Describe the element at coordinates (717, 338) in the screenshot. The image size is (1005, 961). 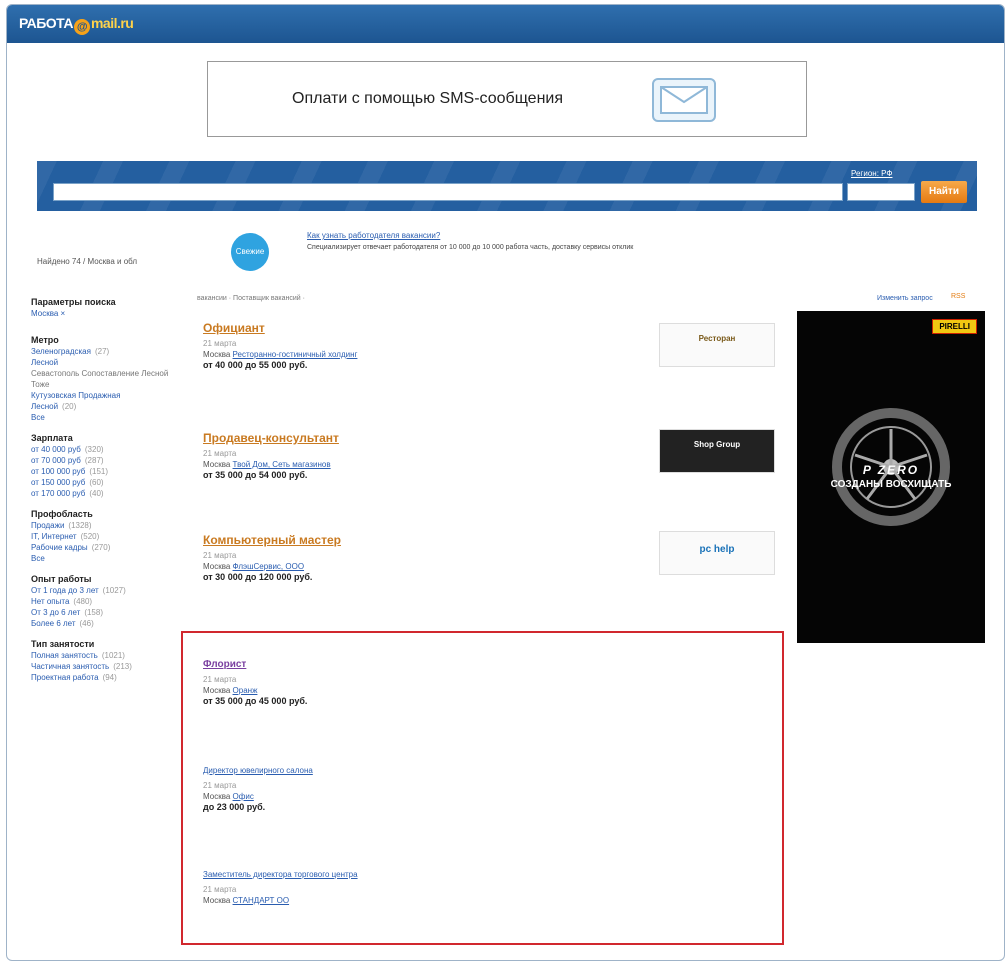
I see `company-logo-text: Ресторан` at that location.